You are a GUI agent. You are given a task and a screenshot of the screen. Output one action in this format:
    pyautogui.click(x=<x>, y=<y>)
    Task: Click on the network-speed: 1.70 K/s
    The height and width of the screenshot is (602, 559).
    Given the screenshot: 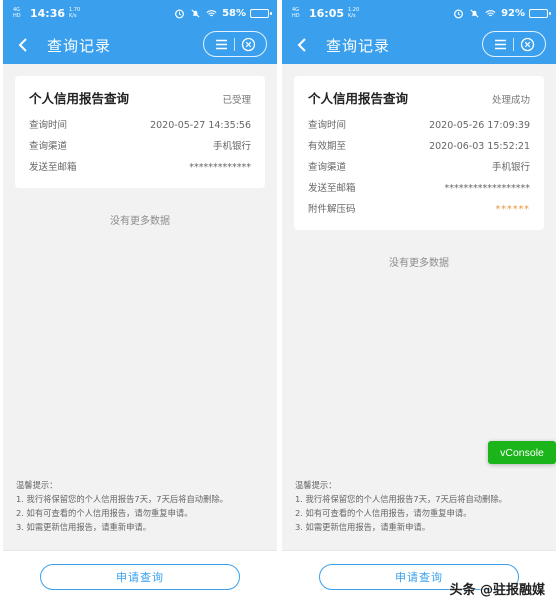 What is the action you would take?
    pyautogui.click(x=74, y=13)
    